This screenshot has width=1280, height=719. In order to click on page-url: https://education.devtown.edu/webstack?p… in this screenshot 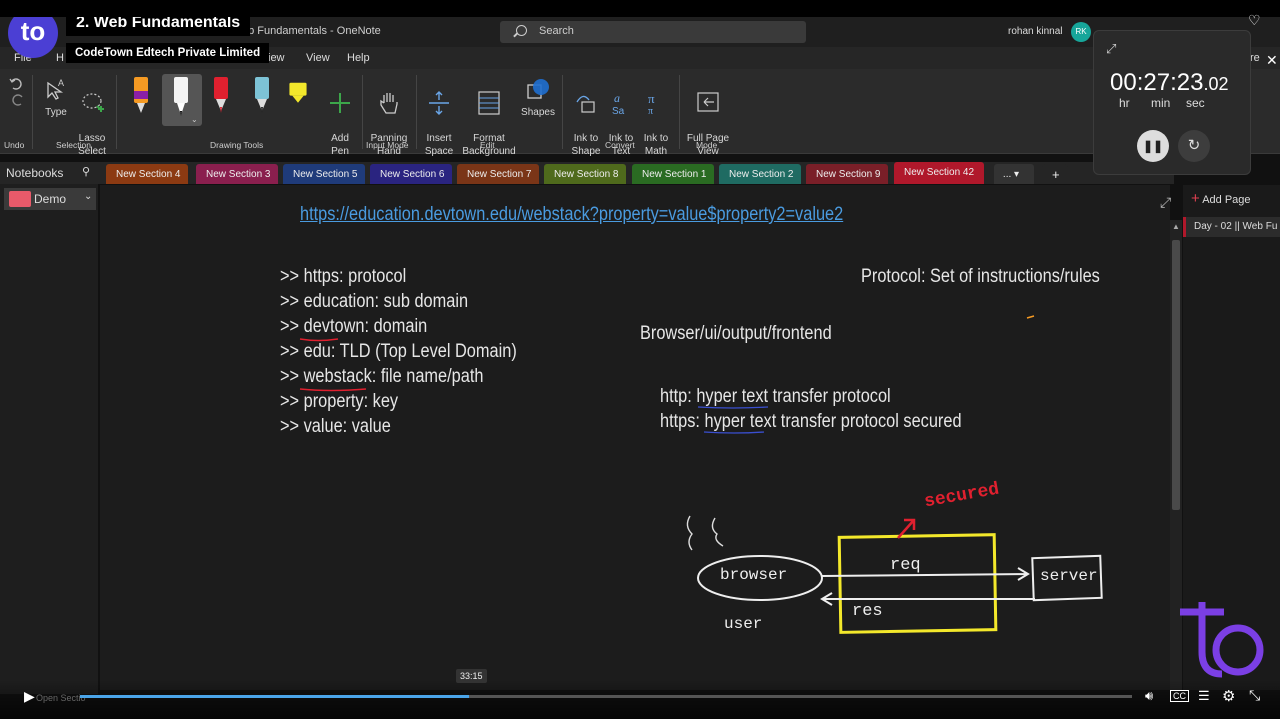, I will do `click(571, 215)`.